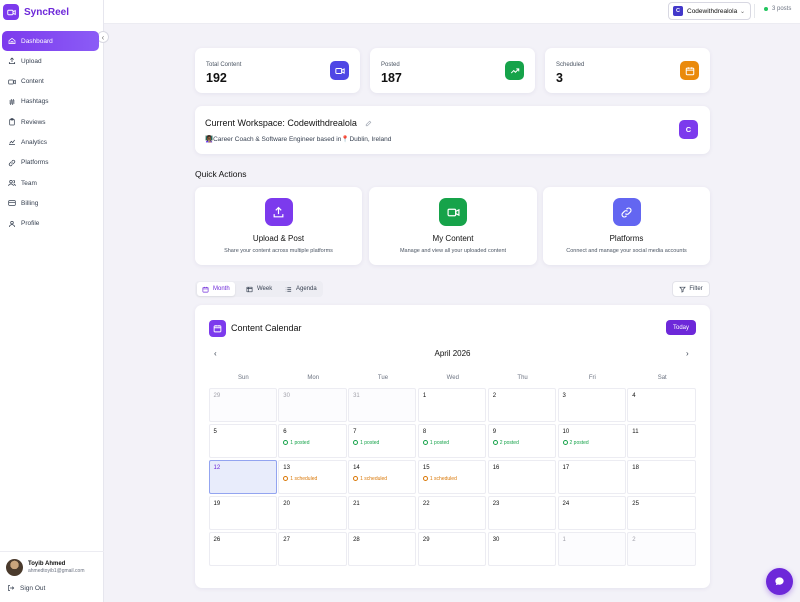  What do you see at coordinates (50, 41) in the screenshot?
I see `sidebar-item-dashboard: Dashboard` at bounding box center [50, 41].